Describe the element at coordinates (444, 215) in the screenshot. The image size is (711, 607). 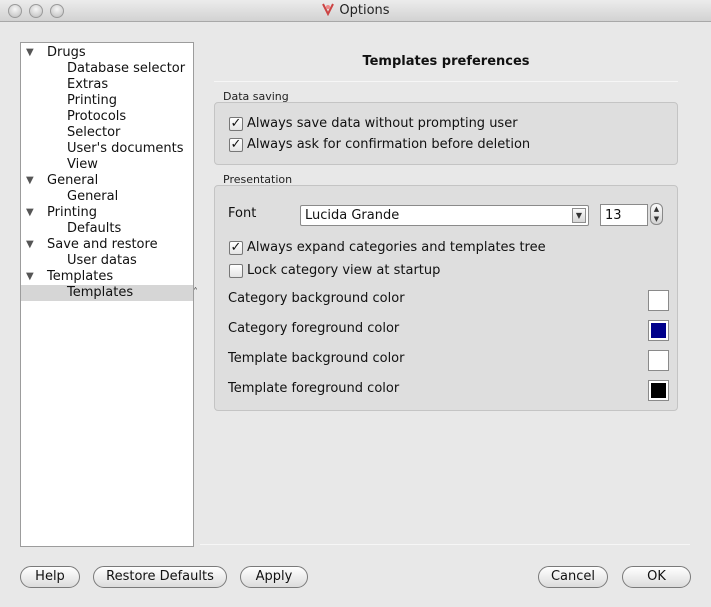
I see `font-select: Lucida Grande ▼` at that location.